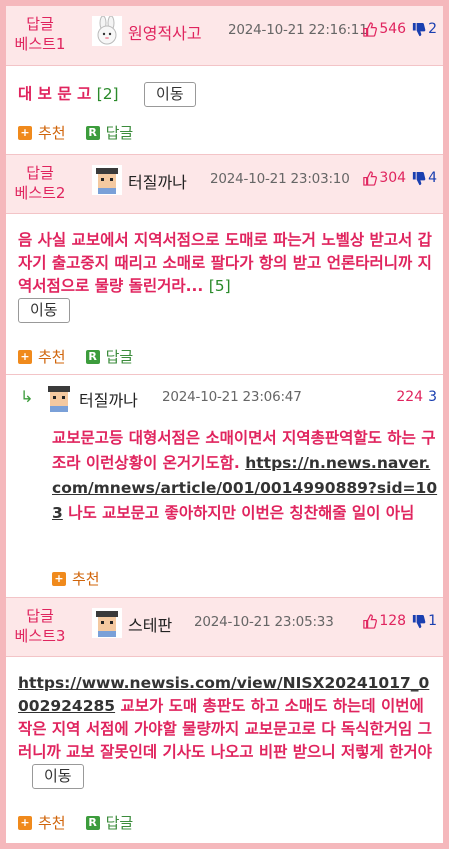 This screenshot has height=849, width=449. Describe the element at coordinates (393, 621) in the screenshot. I see `upvote-count: 128` at that location.